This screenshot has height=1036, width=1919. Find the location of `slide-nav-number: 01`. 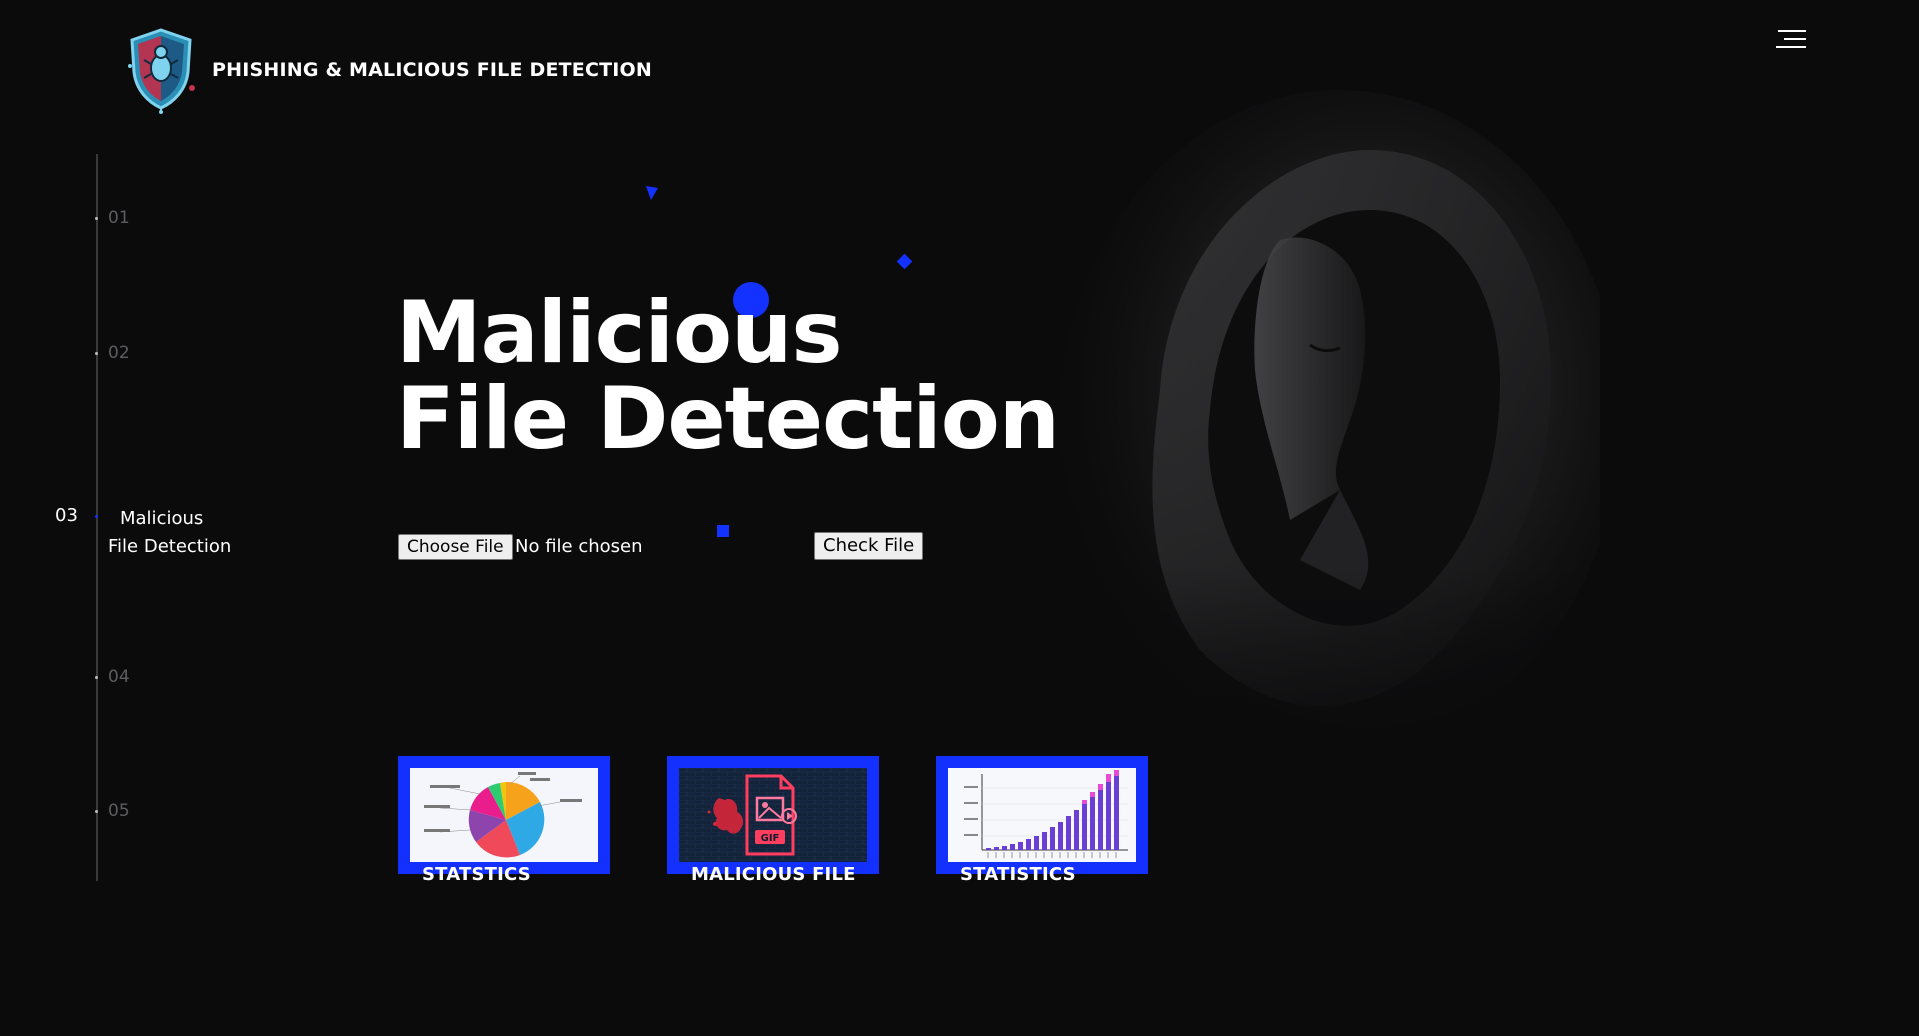

slide-nav-number: 01 is located at coordinates (119, 218).